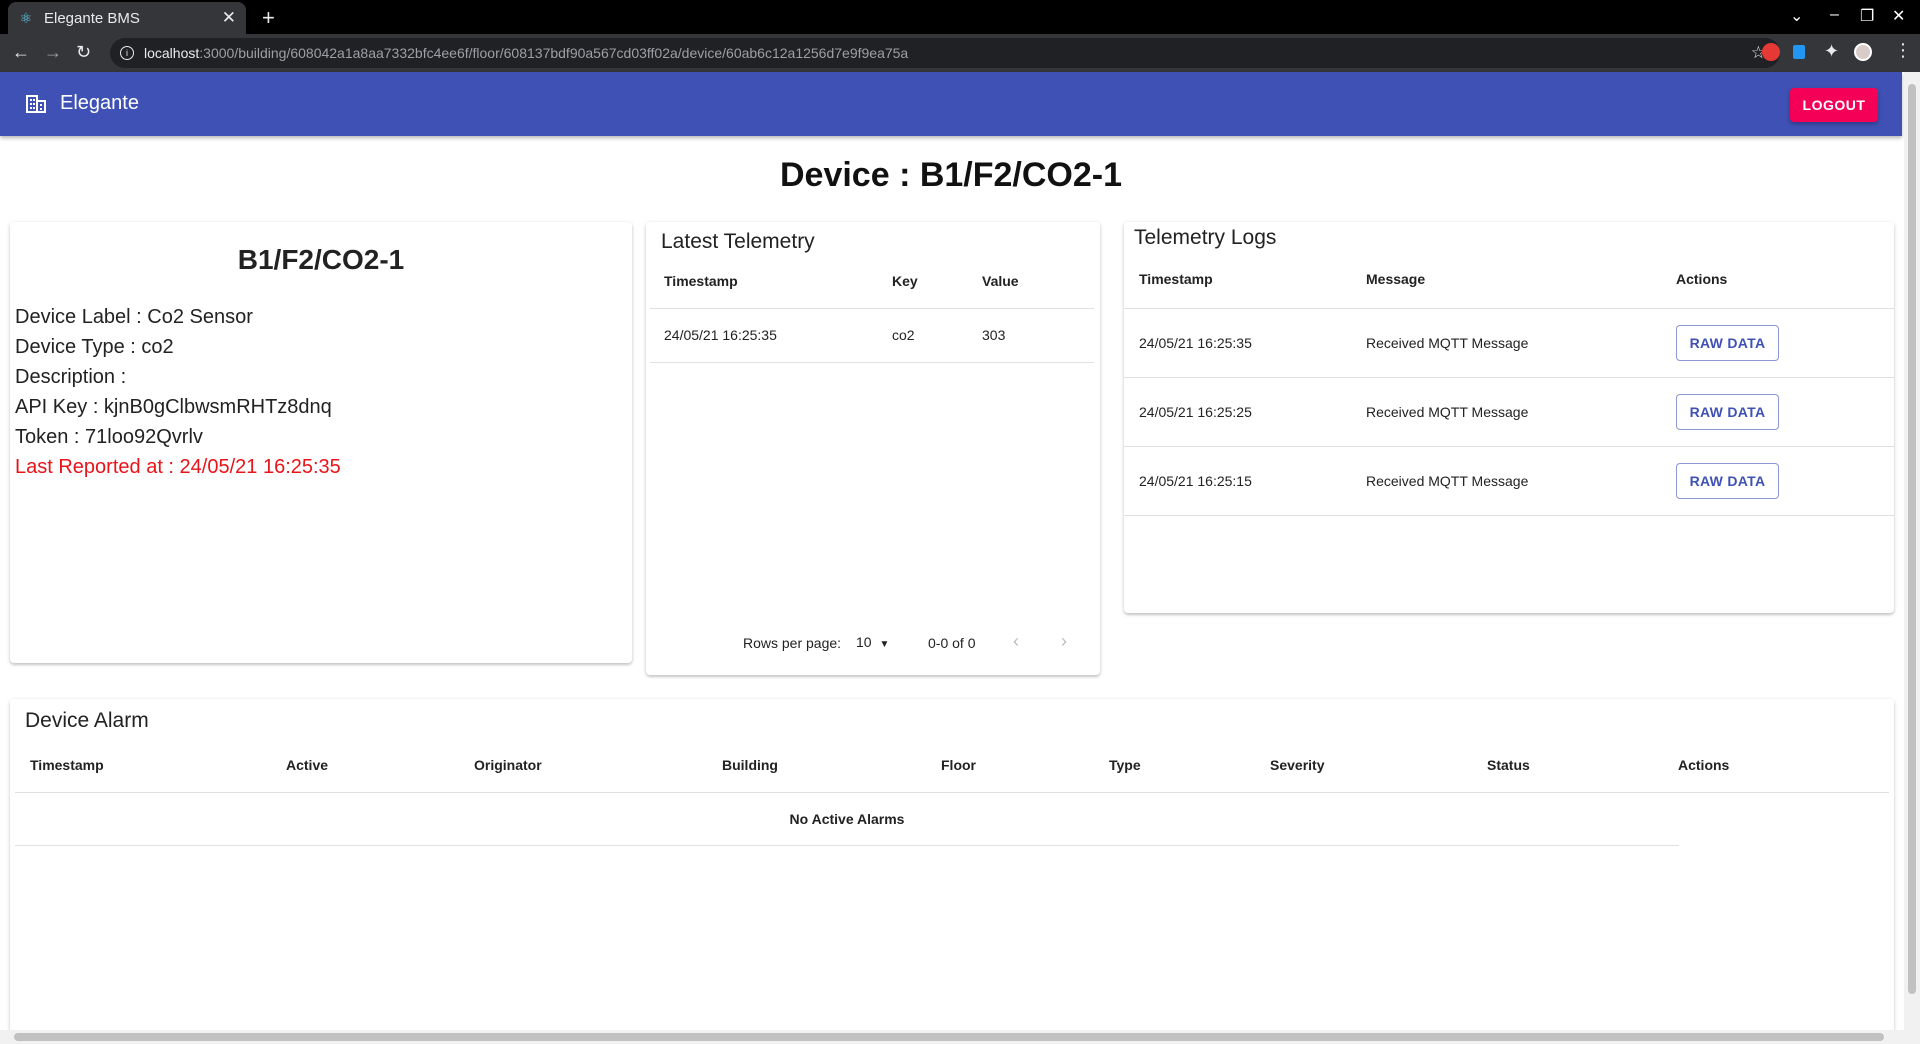  I want to click on page-title: Device : B1/F2/CO2-1, so click(951, 175).